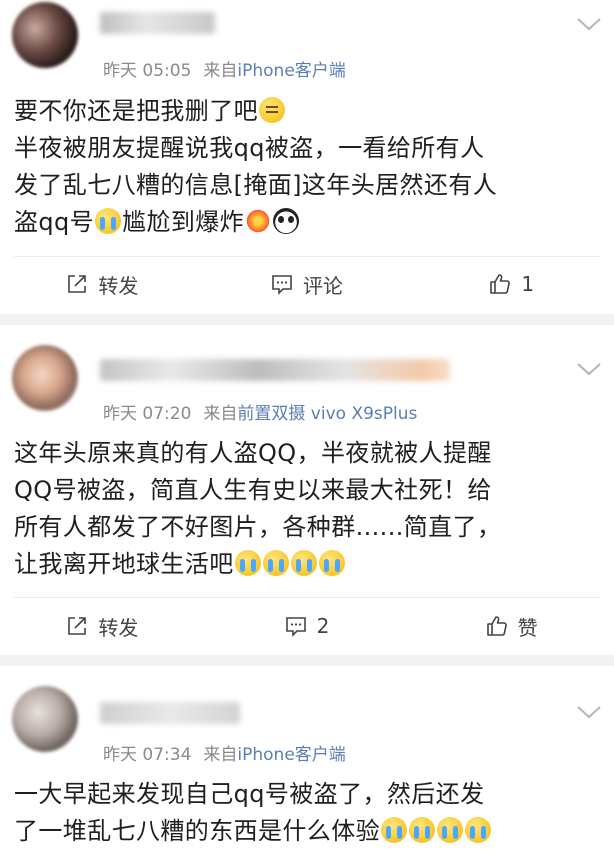  Describe the element at coordinates (54, 222) in the screenshot. I see `text-line: 盗qq号` at that location.